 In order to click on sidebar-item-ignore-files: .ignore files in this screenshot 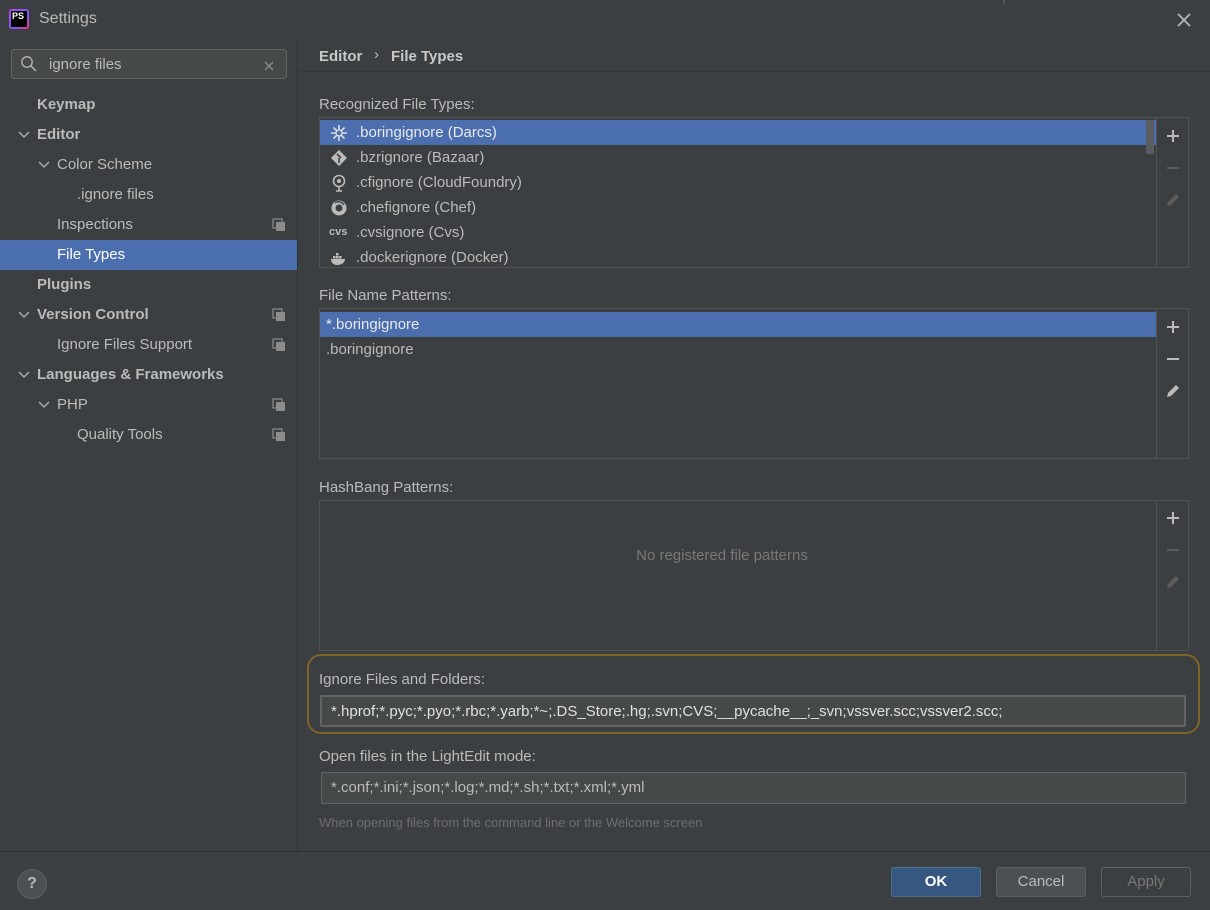, I will do `click(148, 195)`.